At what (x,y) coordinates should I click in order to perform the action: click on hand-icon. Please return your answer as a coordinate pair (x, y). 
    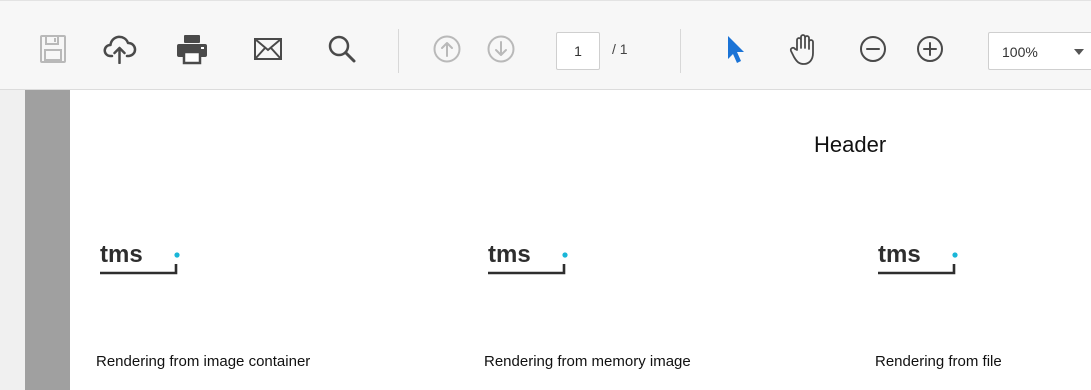
    Looking at the image, I should click on (801, 49).